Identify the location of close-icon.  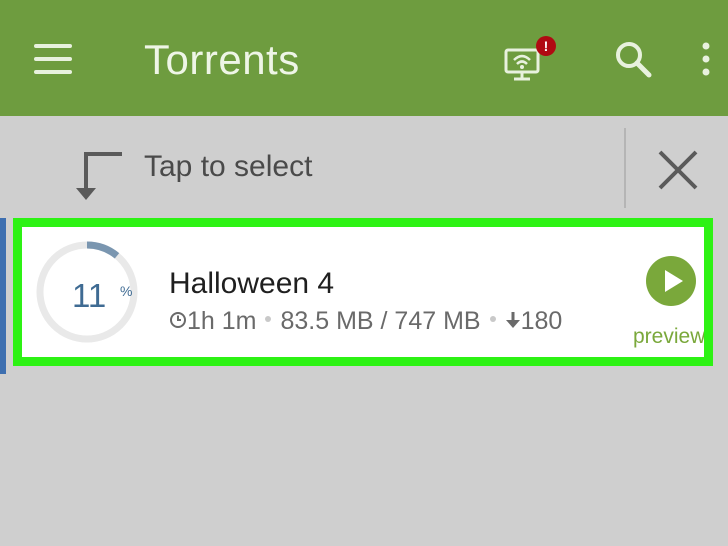
(678, 170).